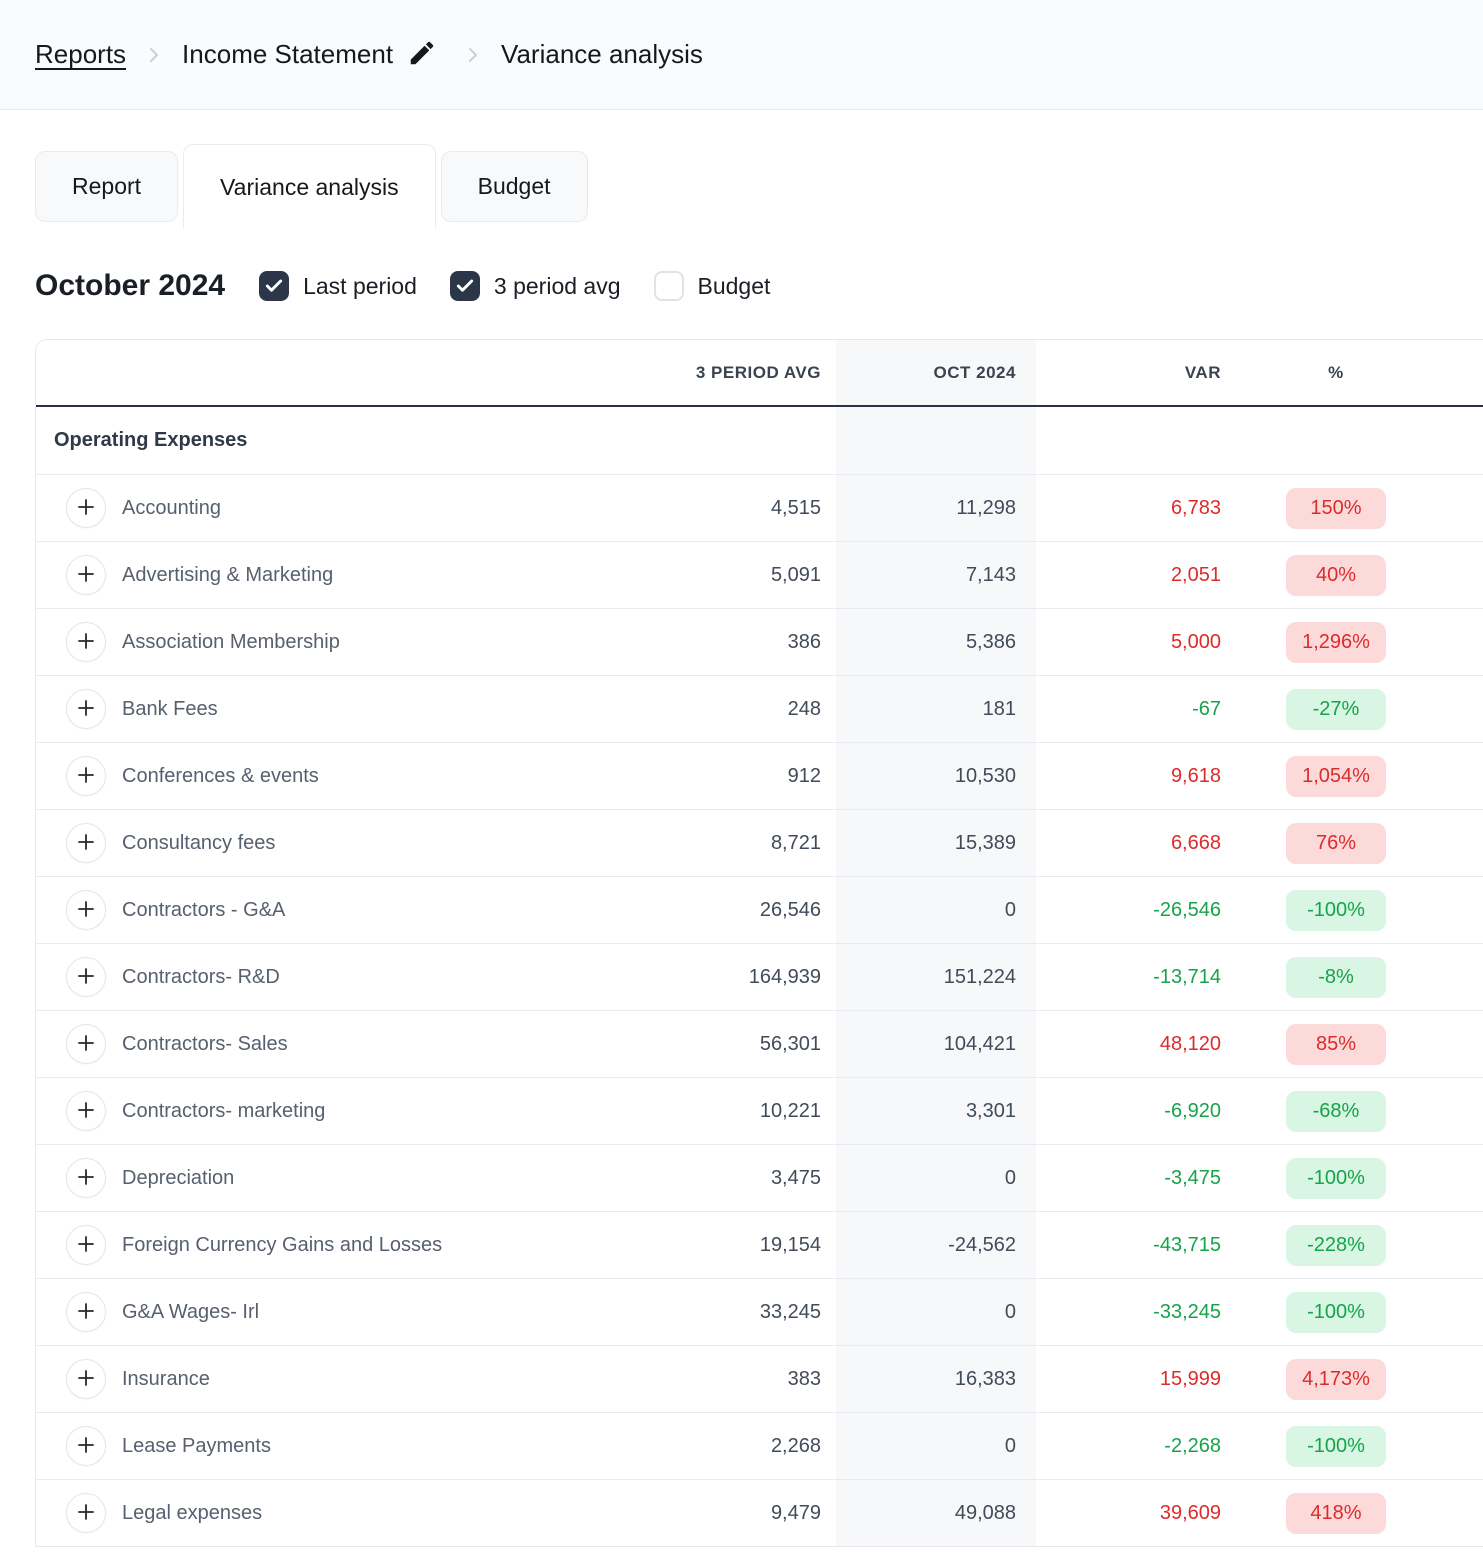 This screenshot has height=1567, width=1483. I want to click on header-var: VAR, so click(1143, 373).